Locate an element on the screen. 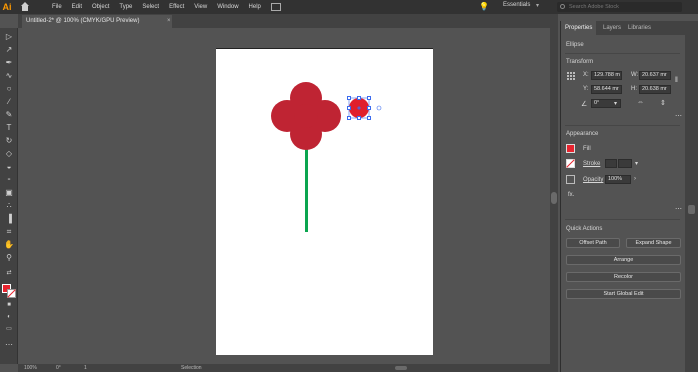 This screenshot has height=372, width=698. menu-edit: Edit is located at coordinates (77, 7).